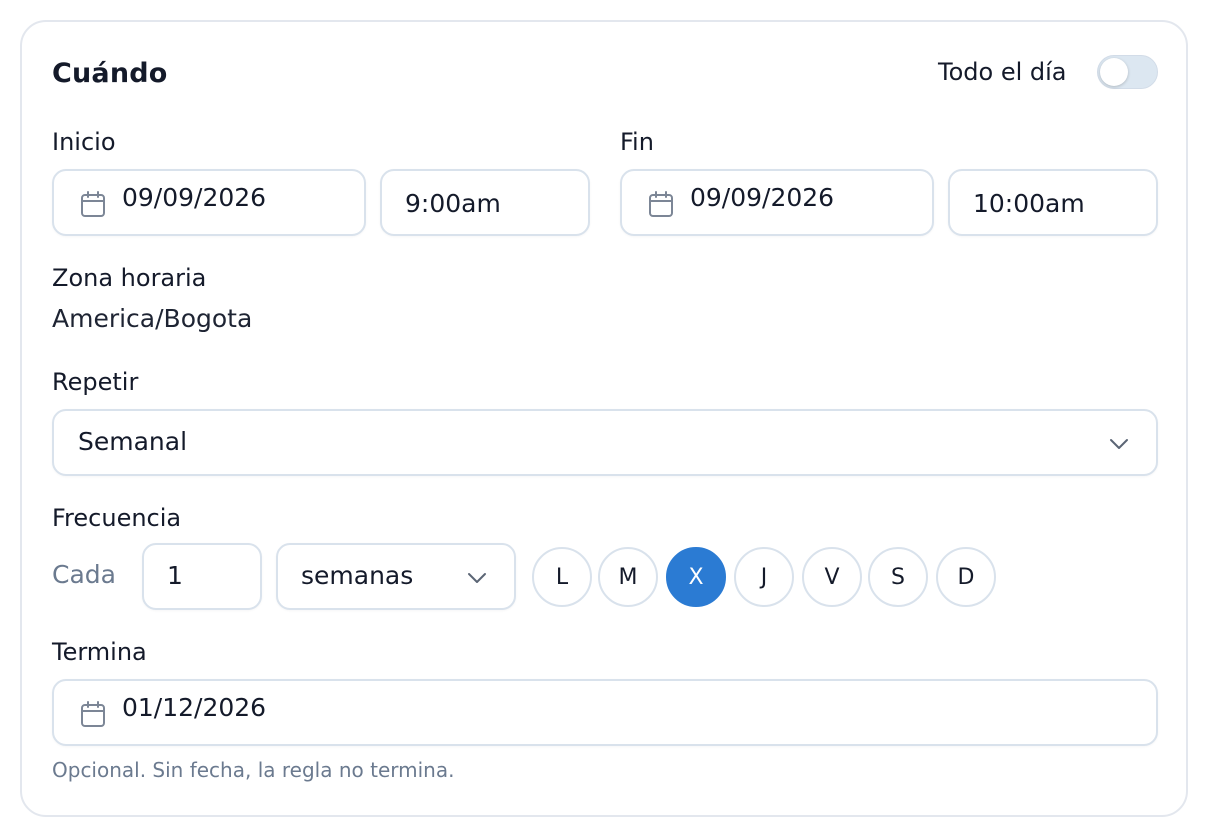 The height and width of the screenshot is (838, 1210). Describe the element at coordinates (194, 197) in the screenshot. I see `start-date-value: 09/09/2026` at that location.